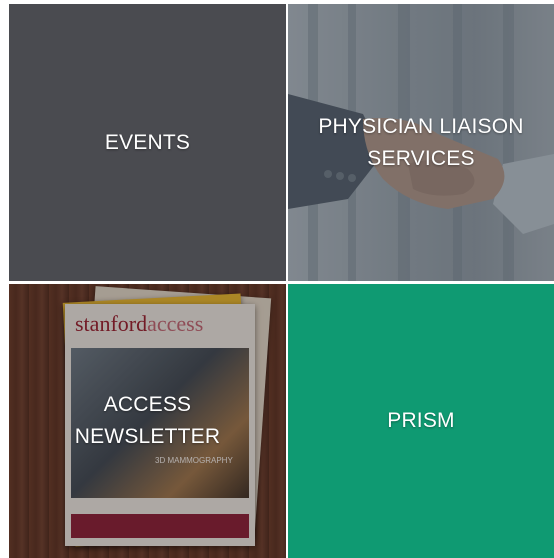  Describe the element at coordinates (147, 436) in the screenshot. I see `tile-access-label-line-2: NEWSLETTER` at that location.